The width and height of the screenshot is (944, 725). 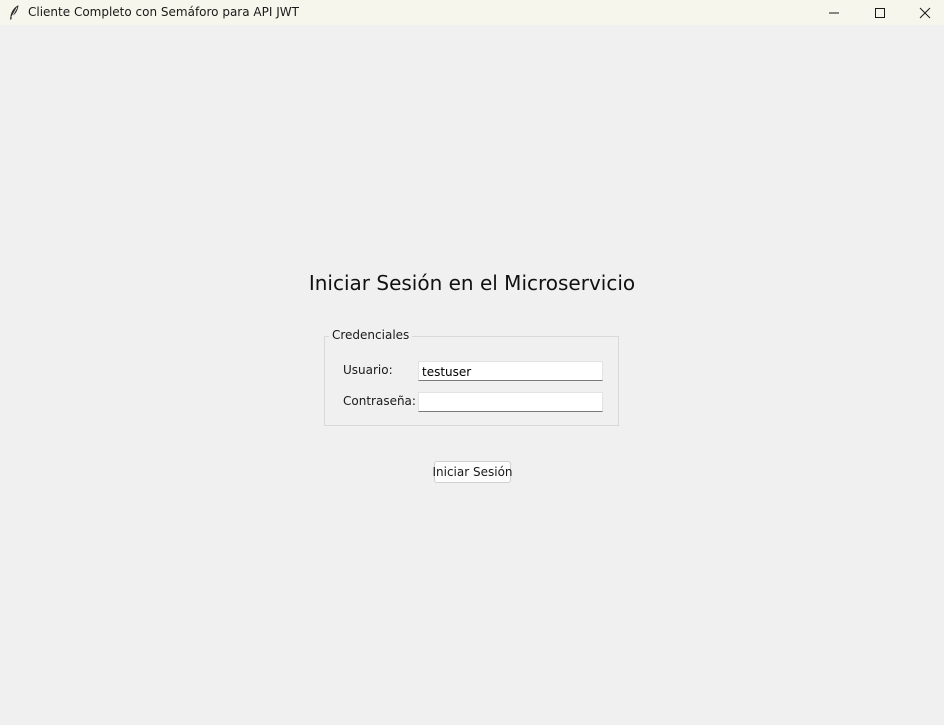 I want to click on maximize-icon, so click(x=880, y=12).